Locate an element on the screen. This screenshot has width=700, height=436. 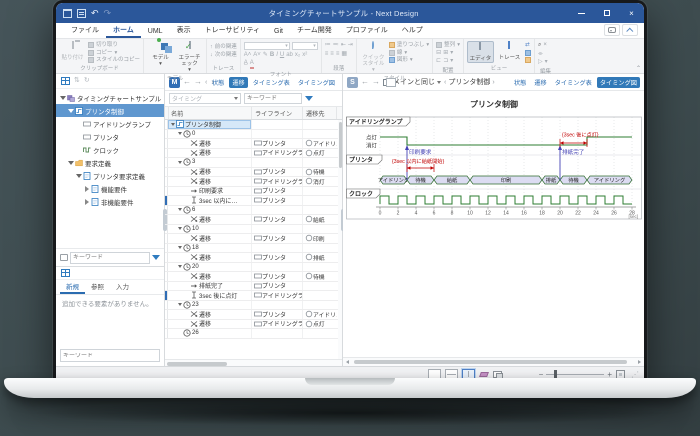
table-row: 遷移 アイドリングランプ 消灯 is located at coordinates (253, 182).